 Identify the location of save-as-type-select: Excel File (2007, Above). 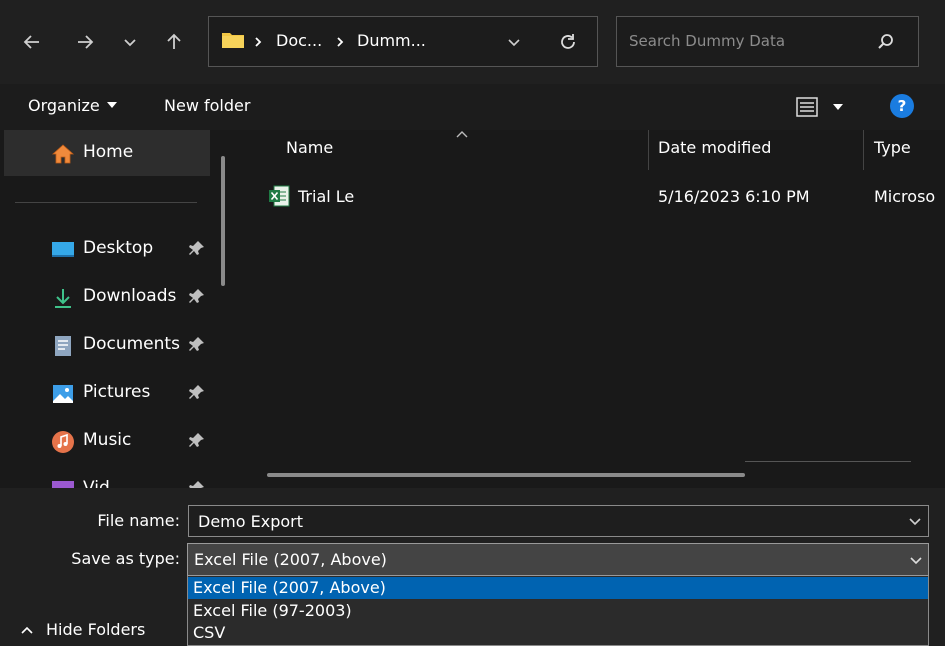
(558, 559).